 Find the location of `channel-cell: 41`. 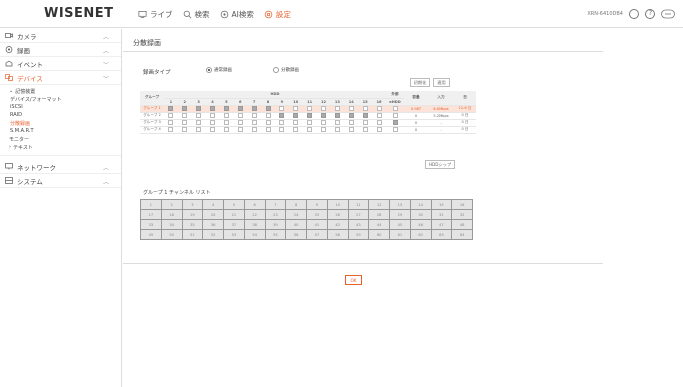

channel-cell: 41 is located at coordinates (317, 224).